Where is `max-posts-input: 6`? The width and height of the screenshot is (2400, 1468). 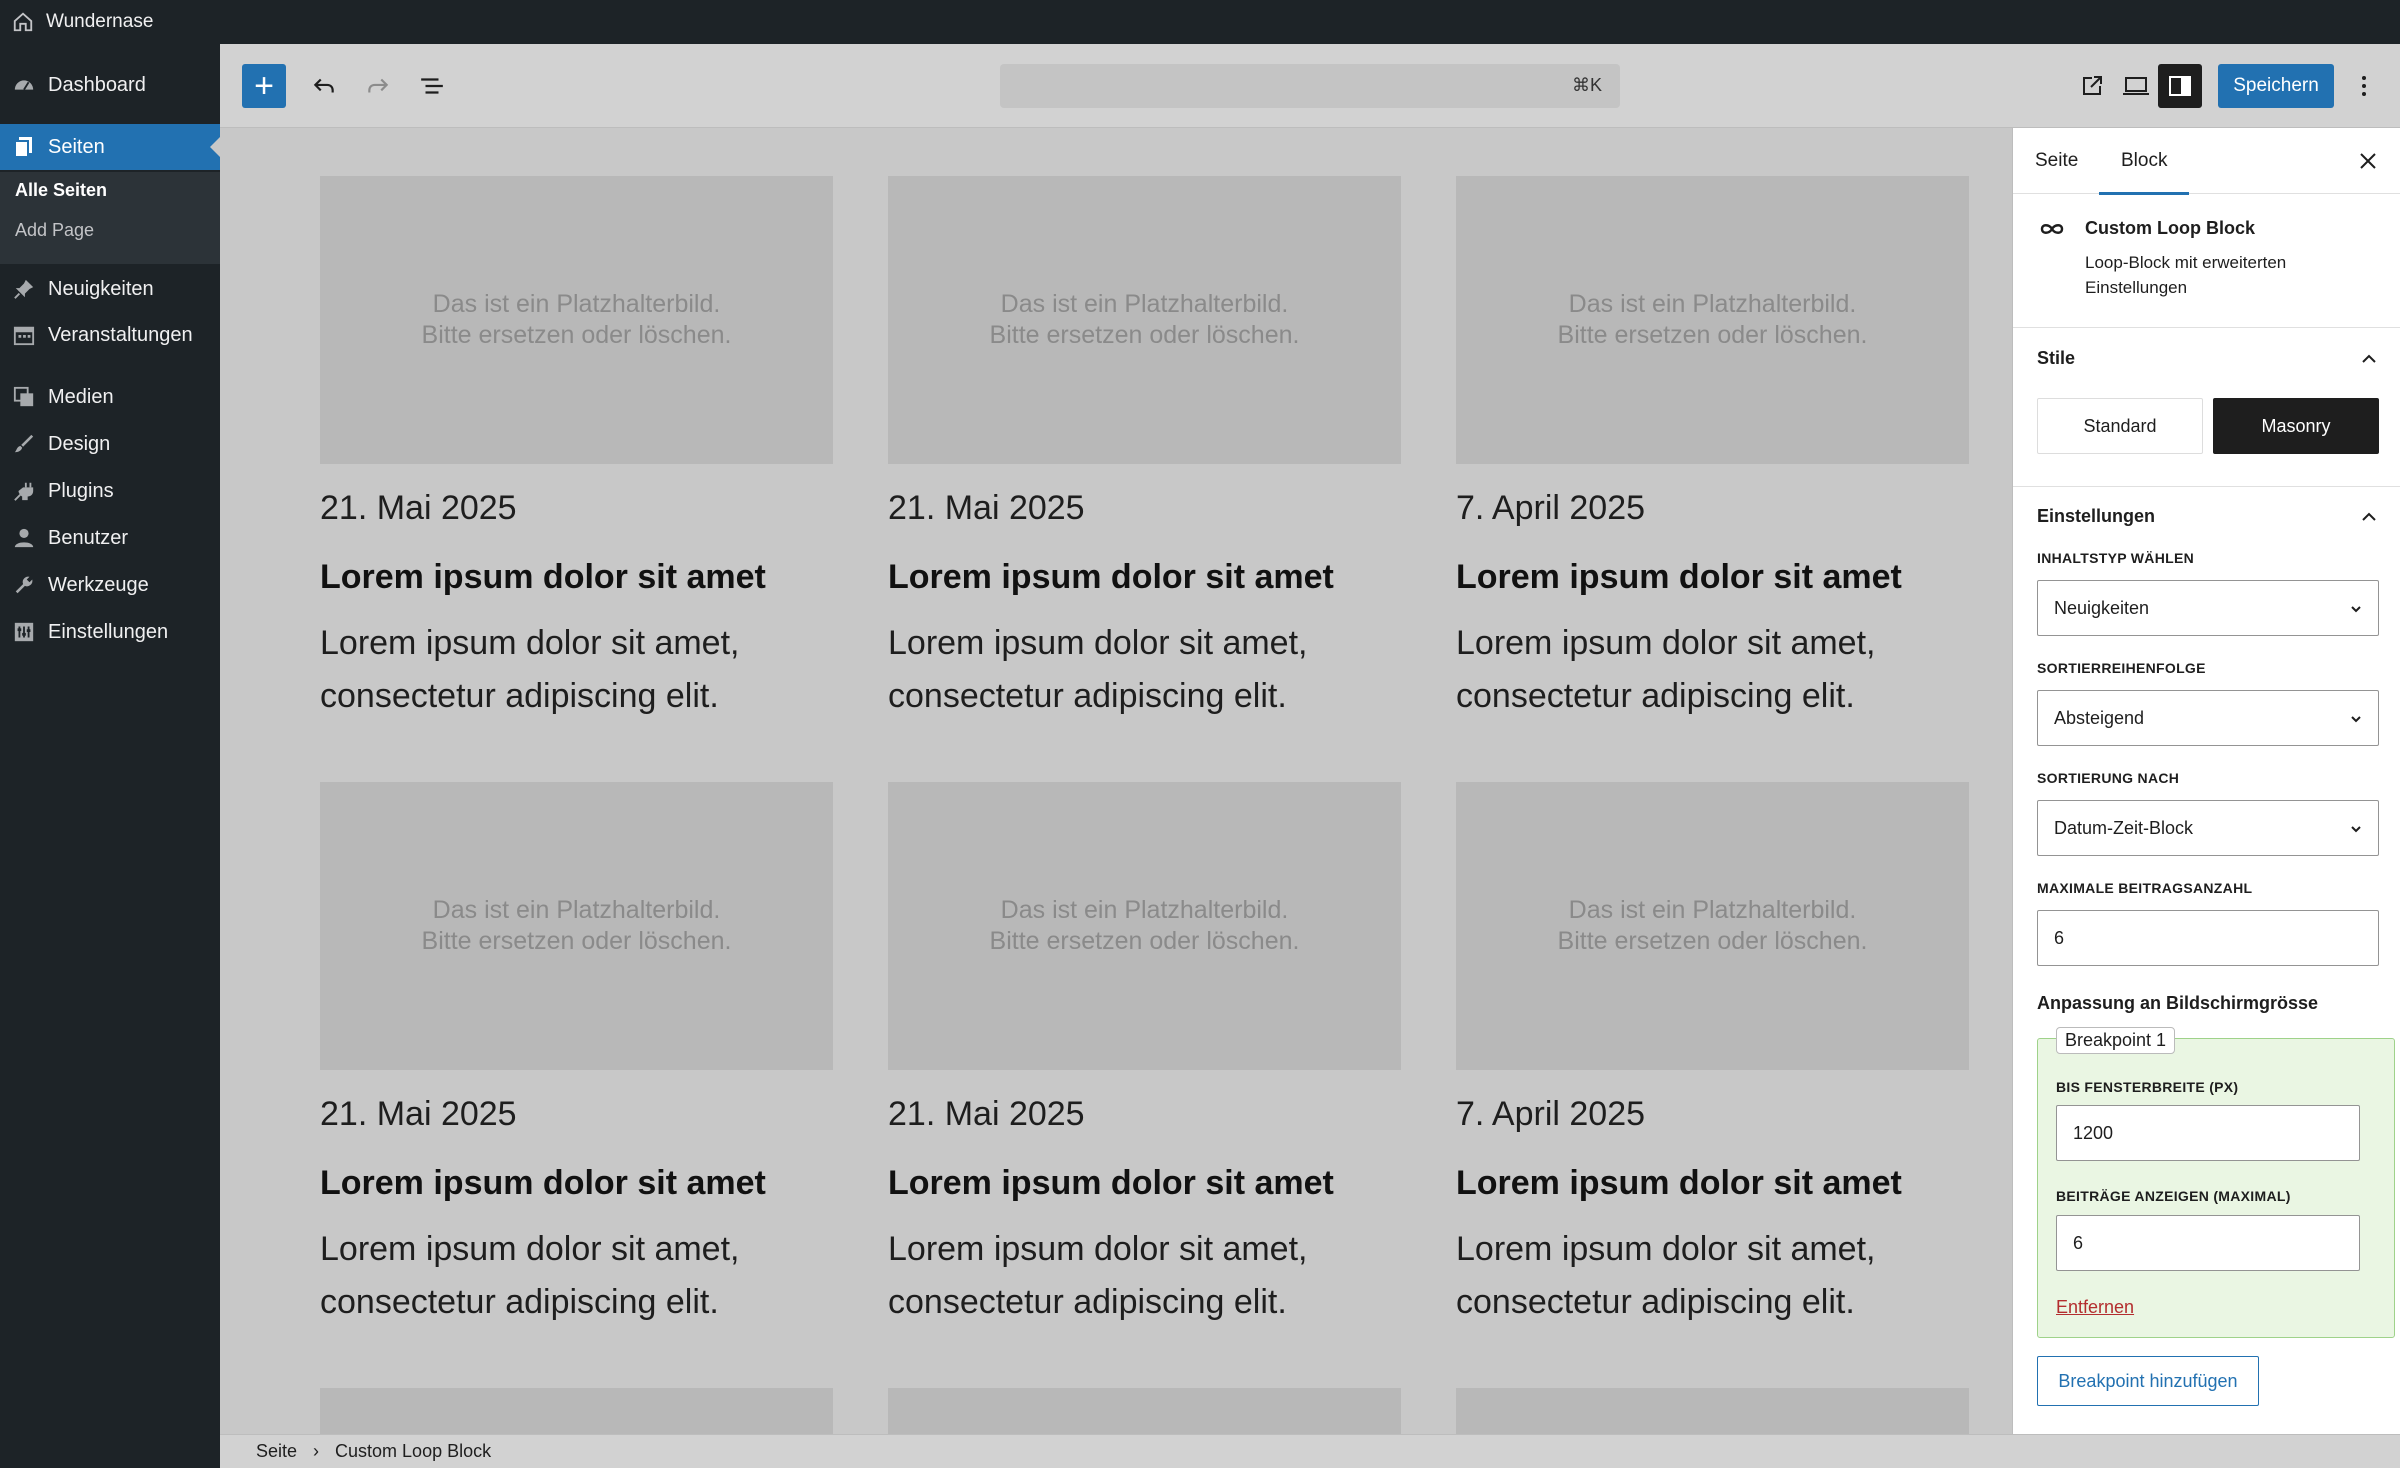 max-posts-input: 6 is located at coordinates (2208, 938).